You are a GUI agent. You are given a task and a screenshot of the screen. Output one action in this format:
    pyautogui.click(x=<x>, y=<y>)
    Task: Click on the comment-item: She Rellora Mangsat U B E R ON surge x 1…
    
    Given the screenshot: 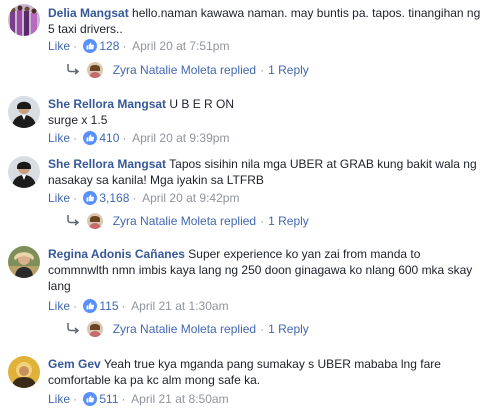 What is the action you would take?
    pyautogui.click(x=245, y=120)
    